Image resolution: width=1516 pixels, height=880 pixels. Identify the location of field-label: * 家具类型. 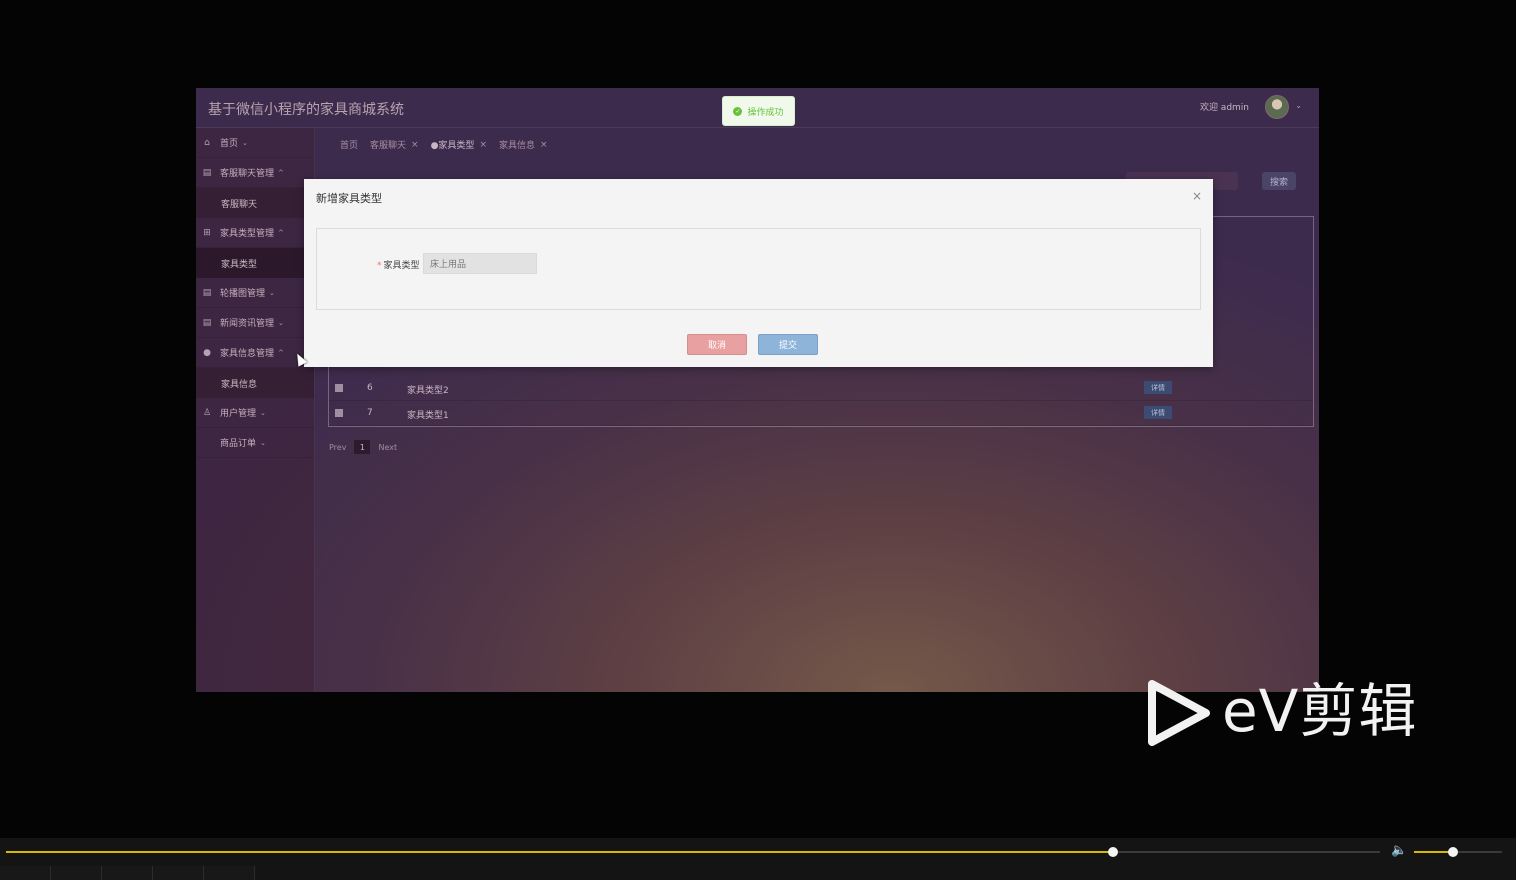
(398, 266).